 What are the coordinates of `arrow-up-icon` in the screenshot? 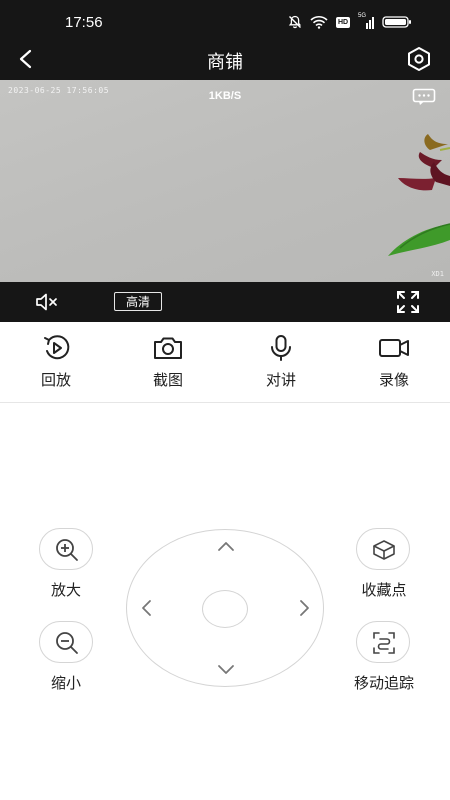 It's located at (226, 547).